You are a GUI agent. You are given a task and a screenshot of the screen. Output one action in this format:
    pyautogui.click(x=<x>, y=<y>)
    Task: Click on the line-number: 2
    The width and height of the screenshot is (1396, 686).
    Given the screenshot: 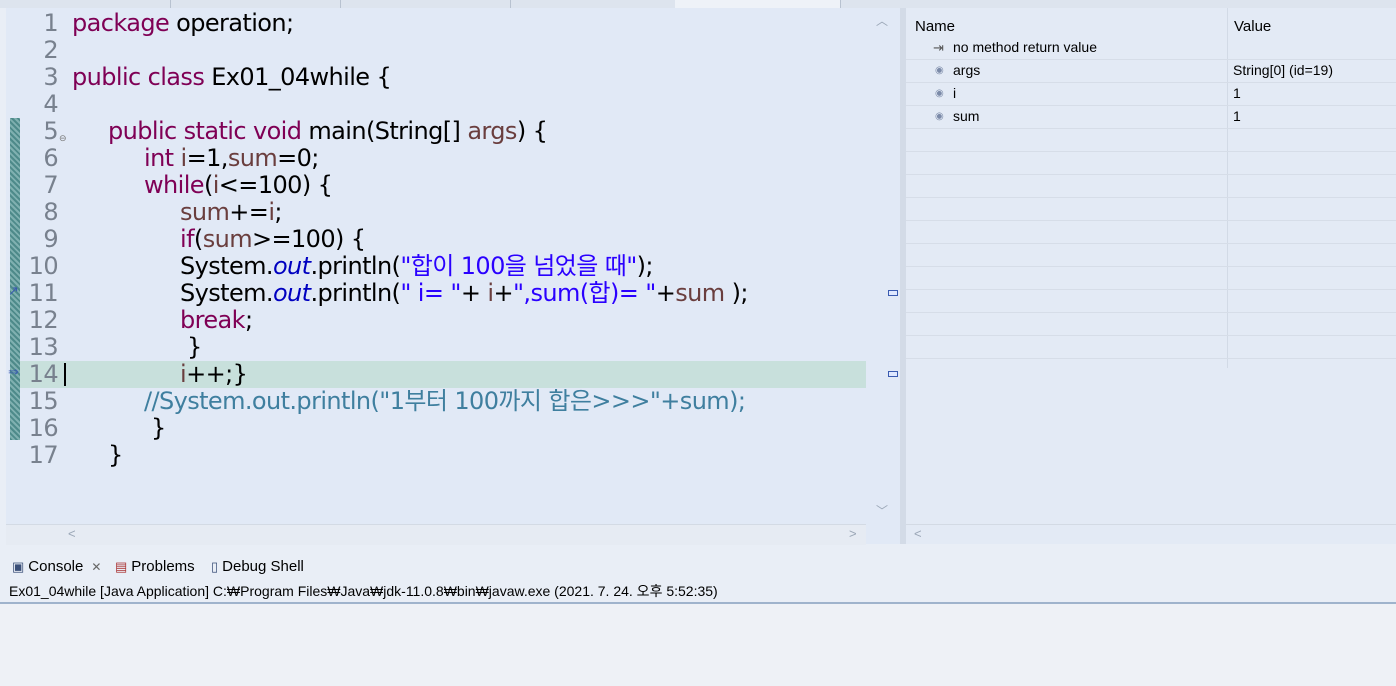 What is the action you would take?
    pyautogui.click(x=50, y=50)
    